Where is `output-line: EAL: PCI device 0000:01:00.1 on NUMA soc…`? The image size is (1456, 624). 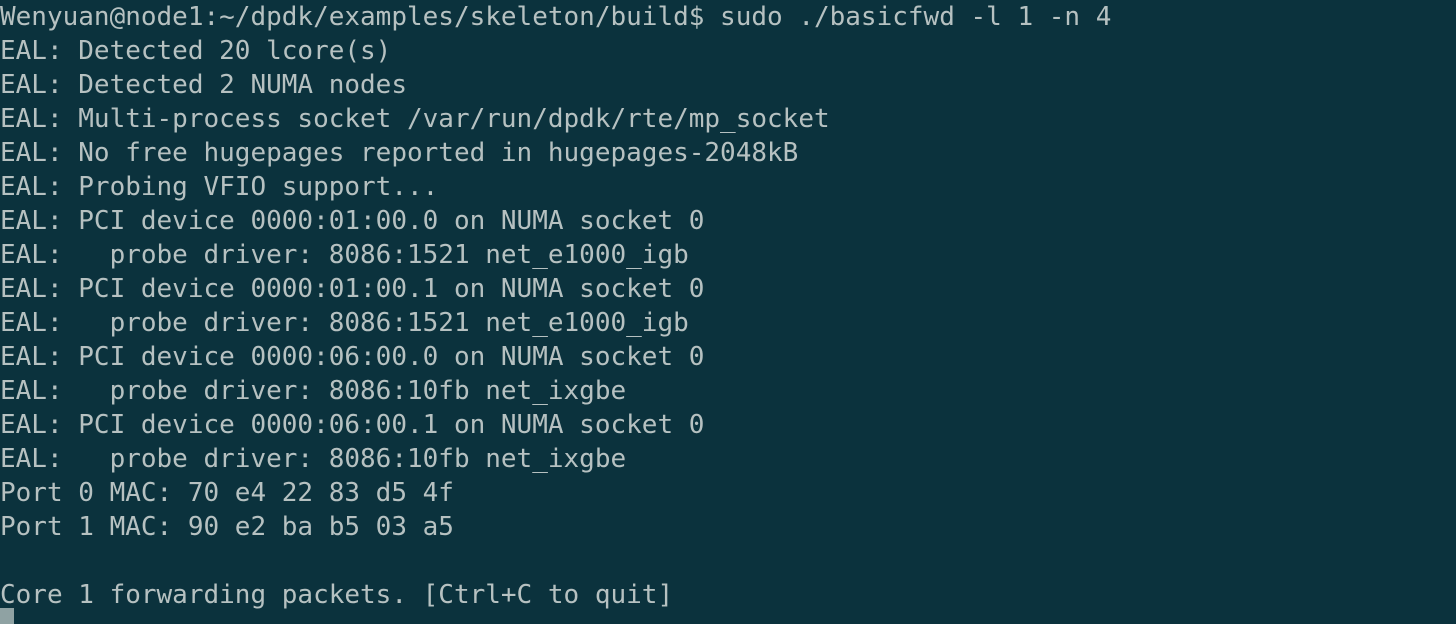 output-line: EAL: PCI device 0000:01:00.1 on NUMA soc… is located at coordinates (352, 289).